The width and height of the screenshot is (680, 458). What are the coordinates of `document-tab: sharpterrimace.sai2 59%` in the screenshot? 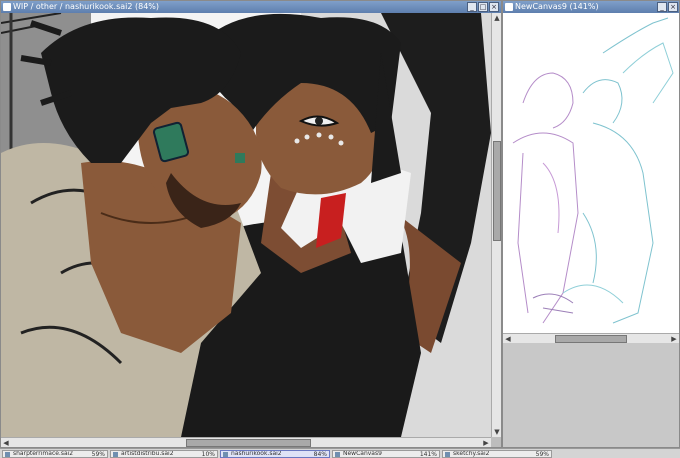 It's located at (55, 454).